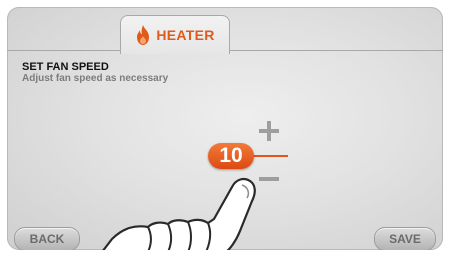 The image size is (450, 257). I want to click on page-subtitle: Adjust fan speed as necessary, so click(95, 78).